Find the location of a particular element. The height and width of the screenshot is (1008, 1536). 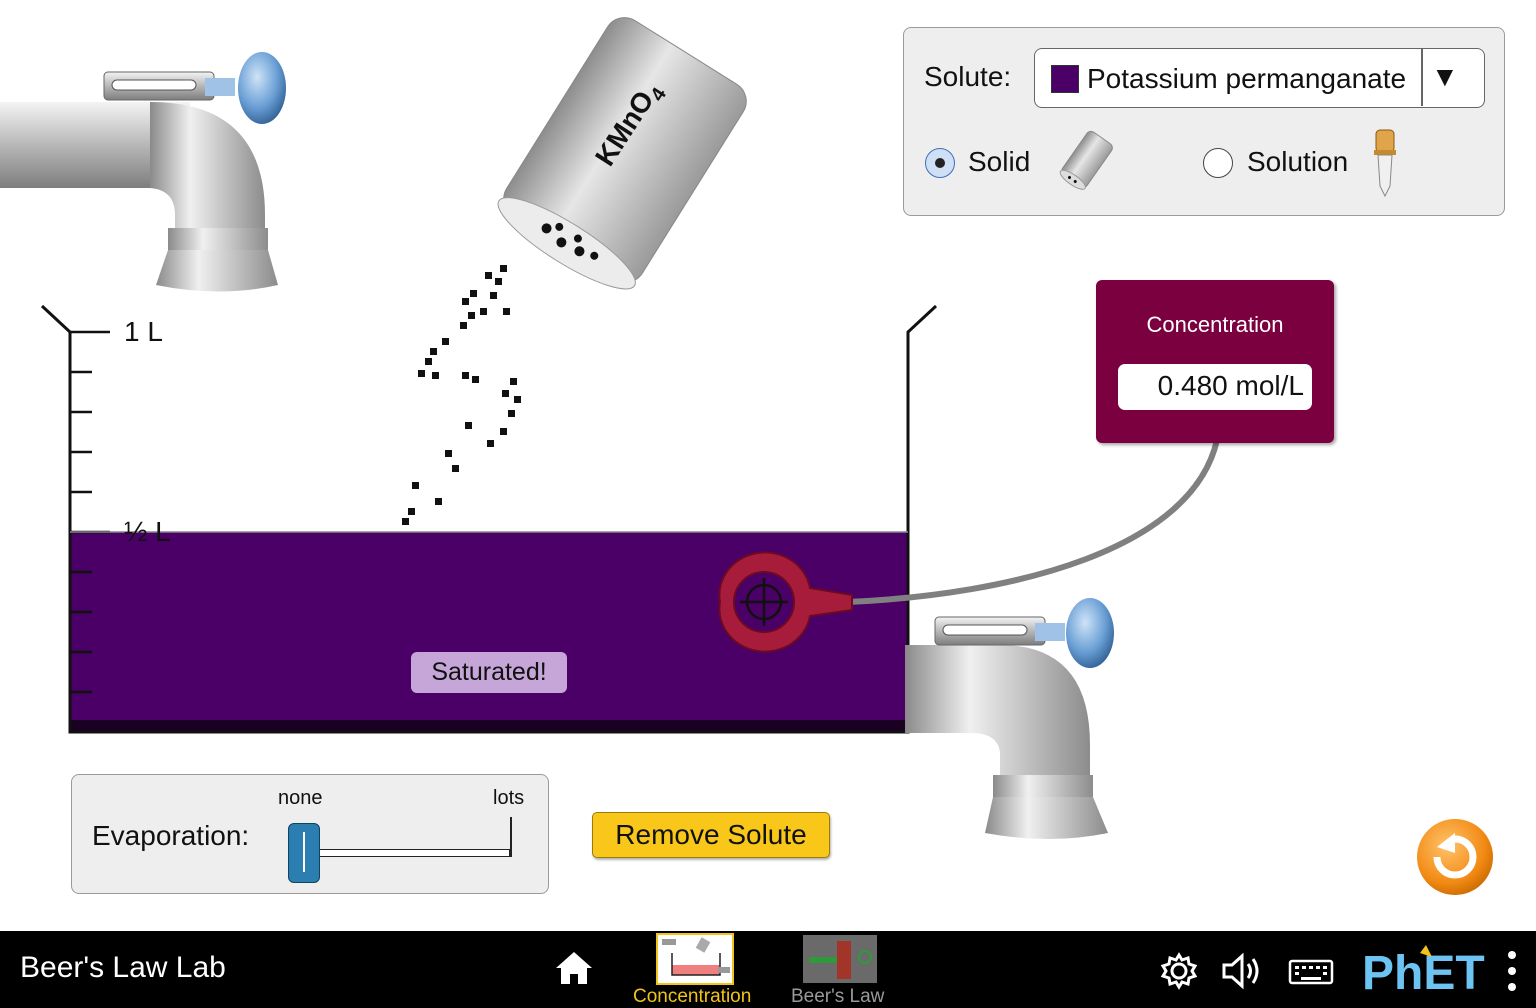

combo-divider is located at coordinates (1422, 77).